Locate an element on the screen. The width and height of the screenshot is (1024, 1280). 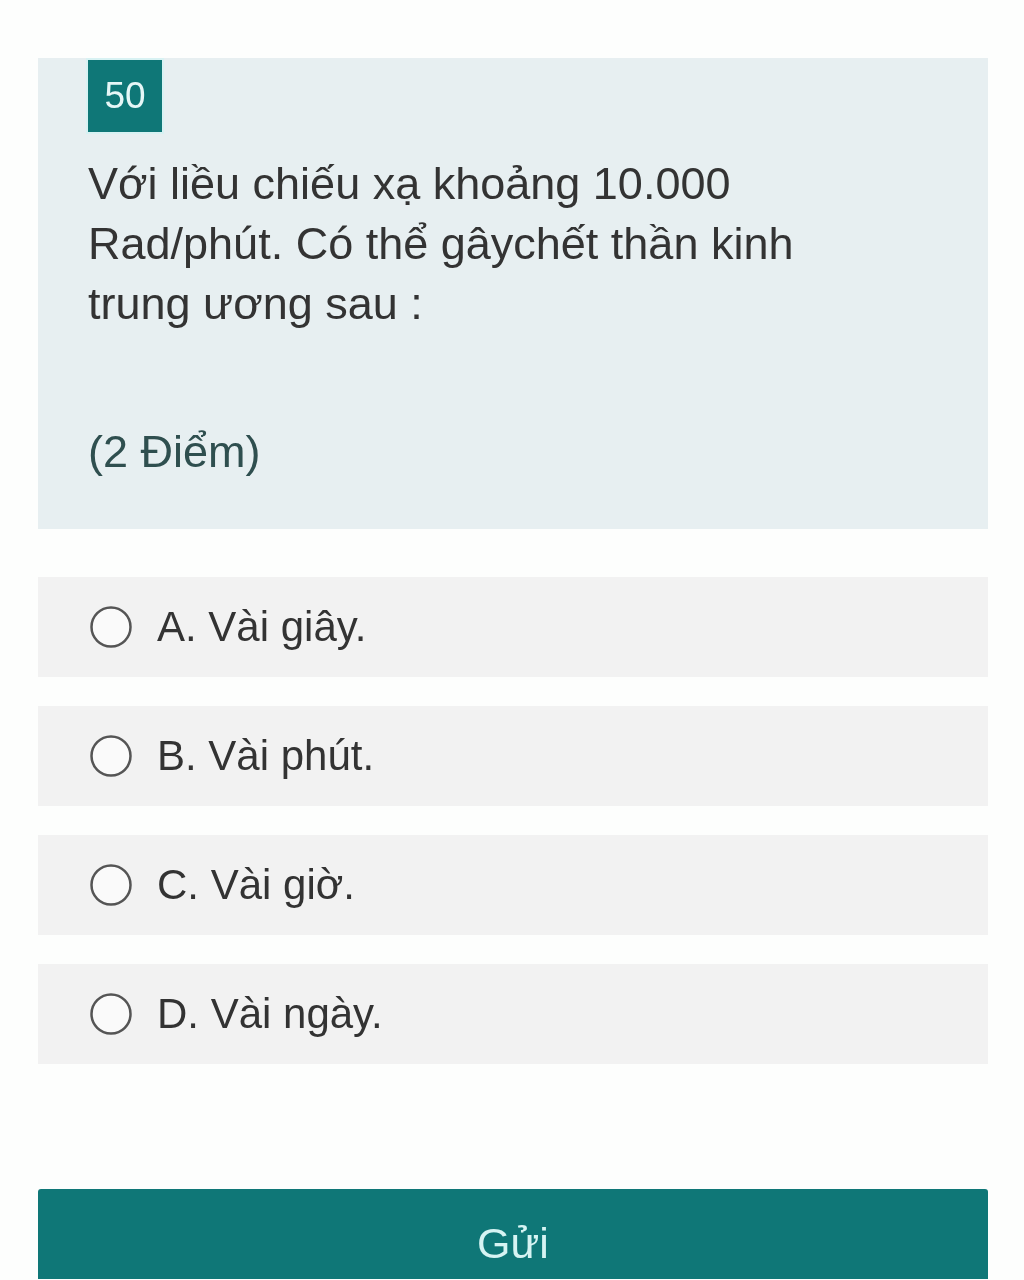
answer-option: D. Vài ngày. is located at coordinates (513, 1014).